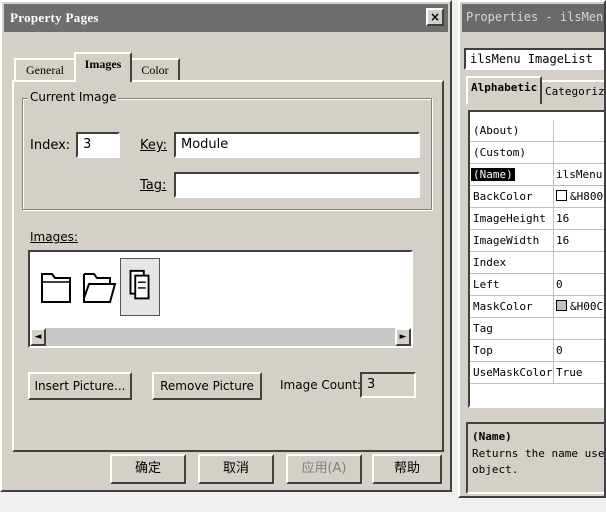  I want to click on tab-categorized-label: Categorized, so click(575, 91).